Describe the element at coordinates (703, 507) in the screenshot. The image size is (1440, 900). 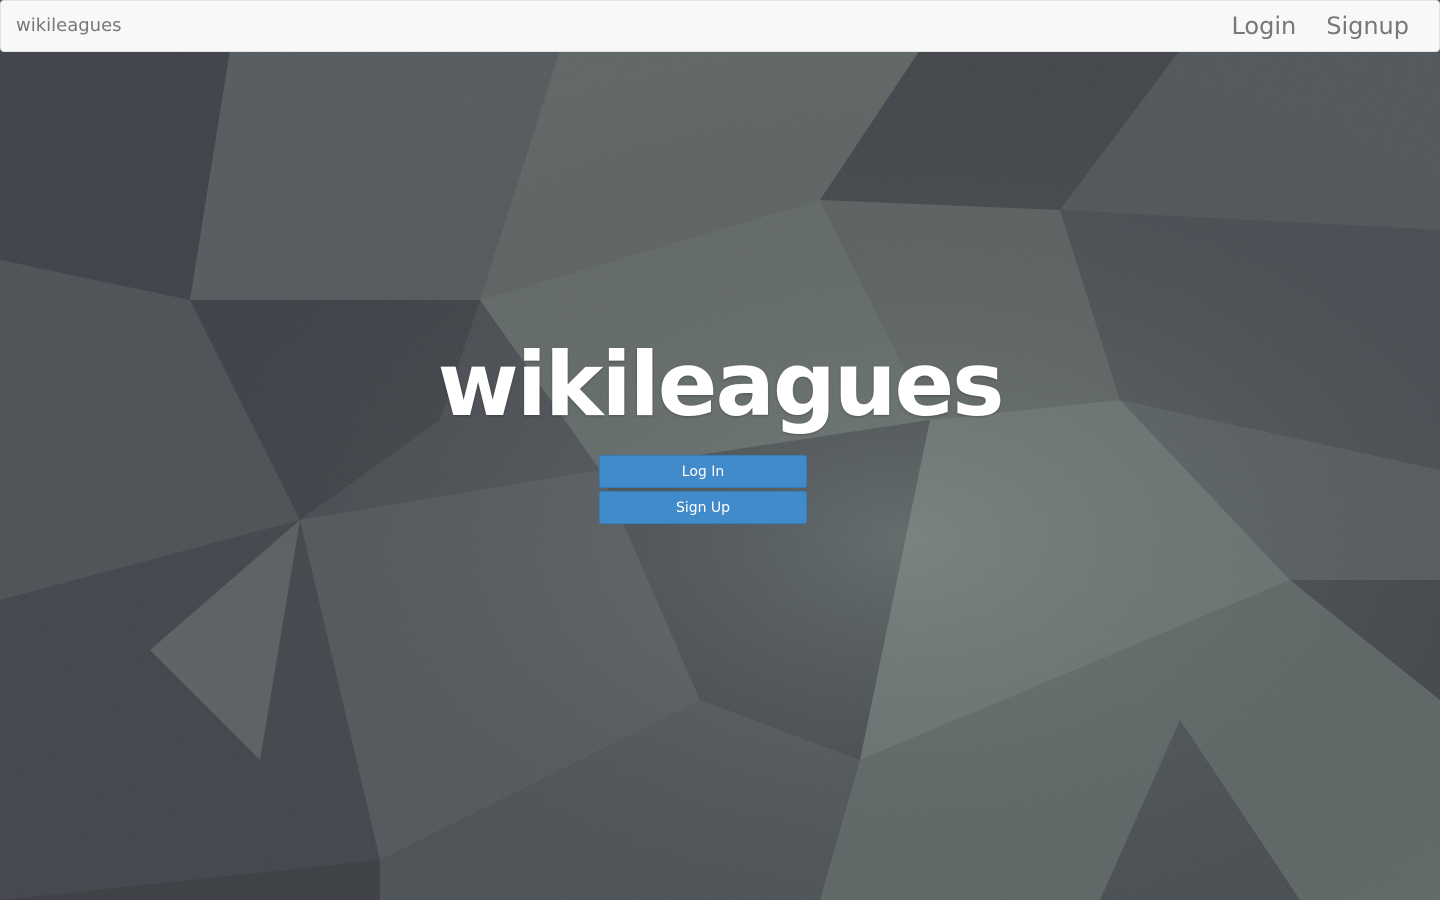
I see `signup-button: Sign Up` at that location.